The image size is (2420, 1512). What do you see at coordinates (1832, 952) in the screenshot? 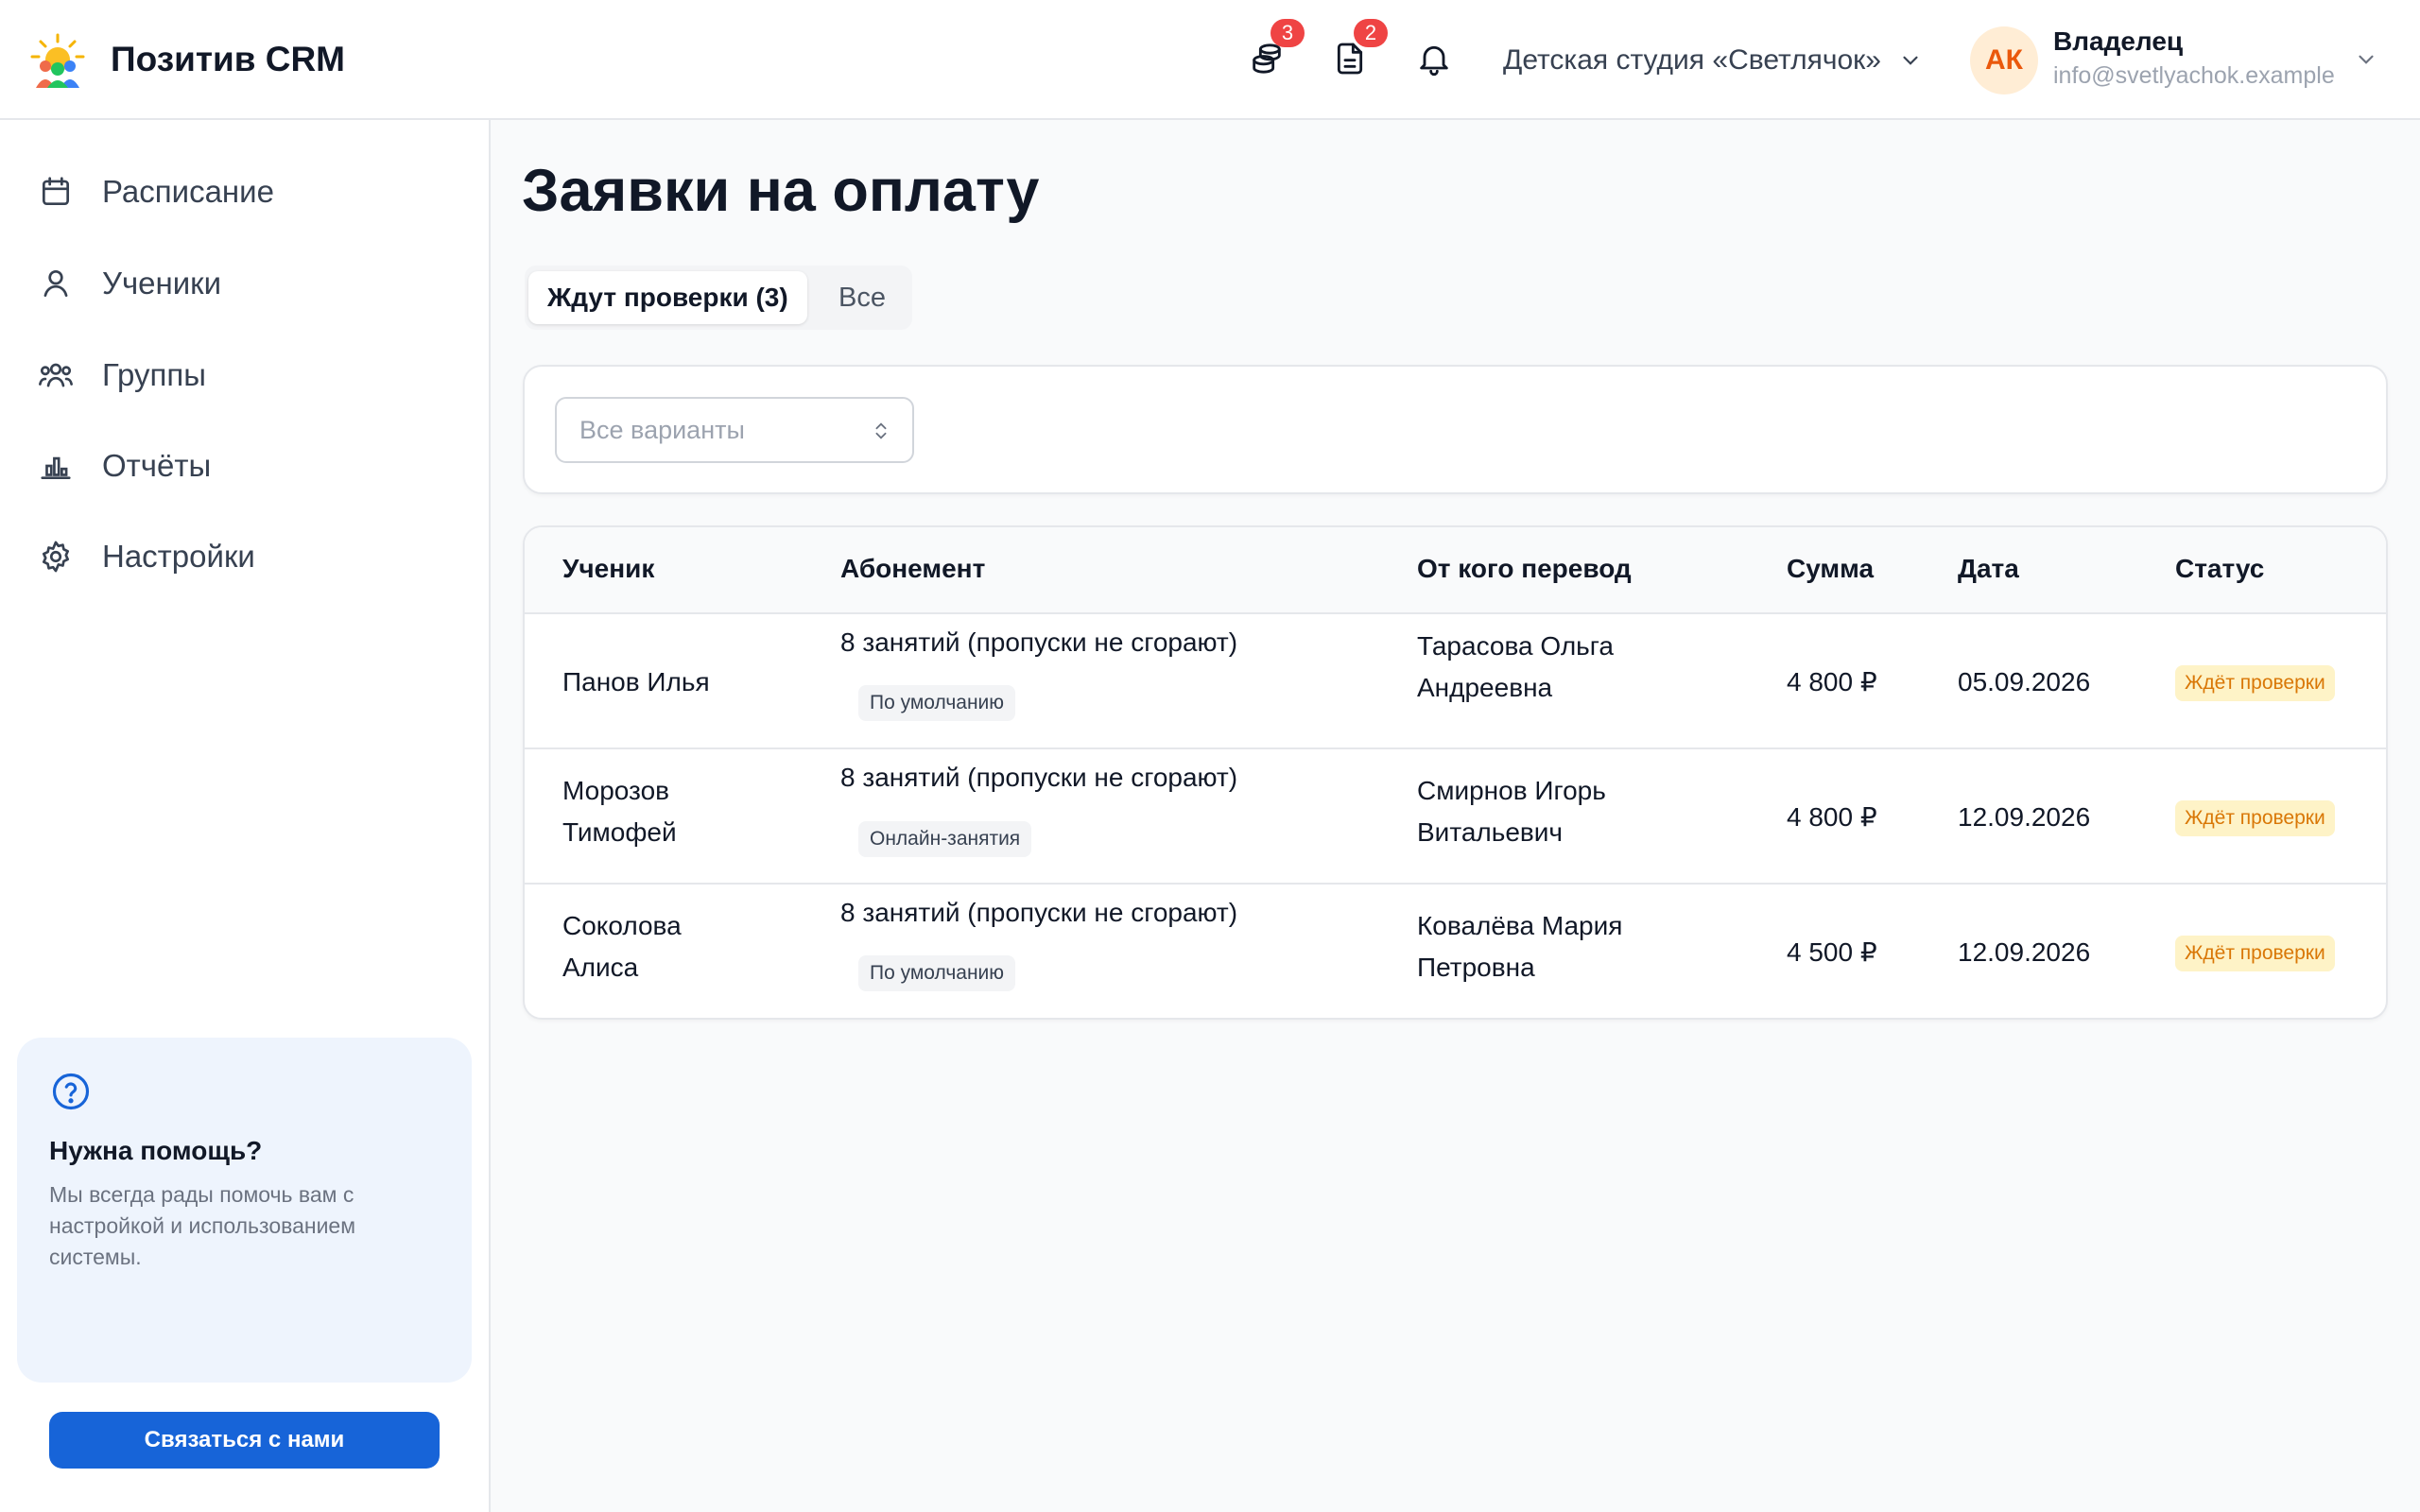
I see `amount: 4 500 ₽` at bounding box center [1832, 952].